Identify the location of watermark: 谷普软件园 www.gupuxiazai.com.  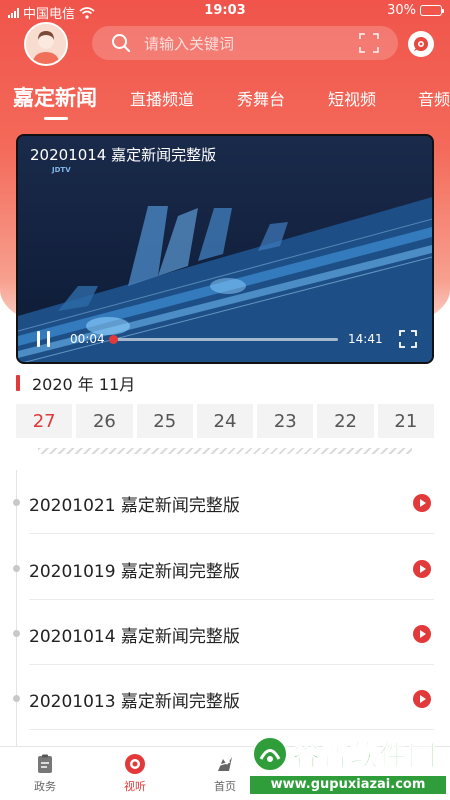
(348, 764).